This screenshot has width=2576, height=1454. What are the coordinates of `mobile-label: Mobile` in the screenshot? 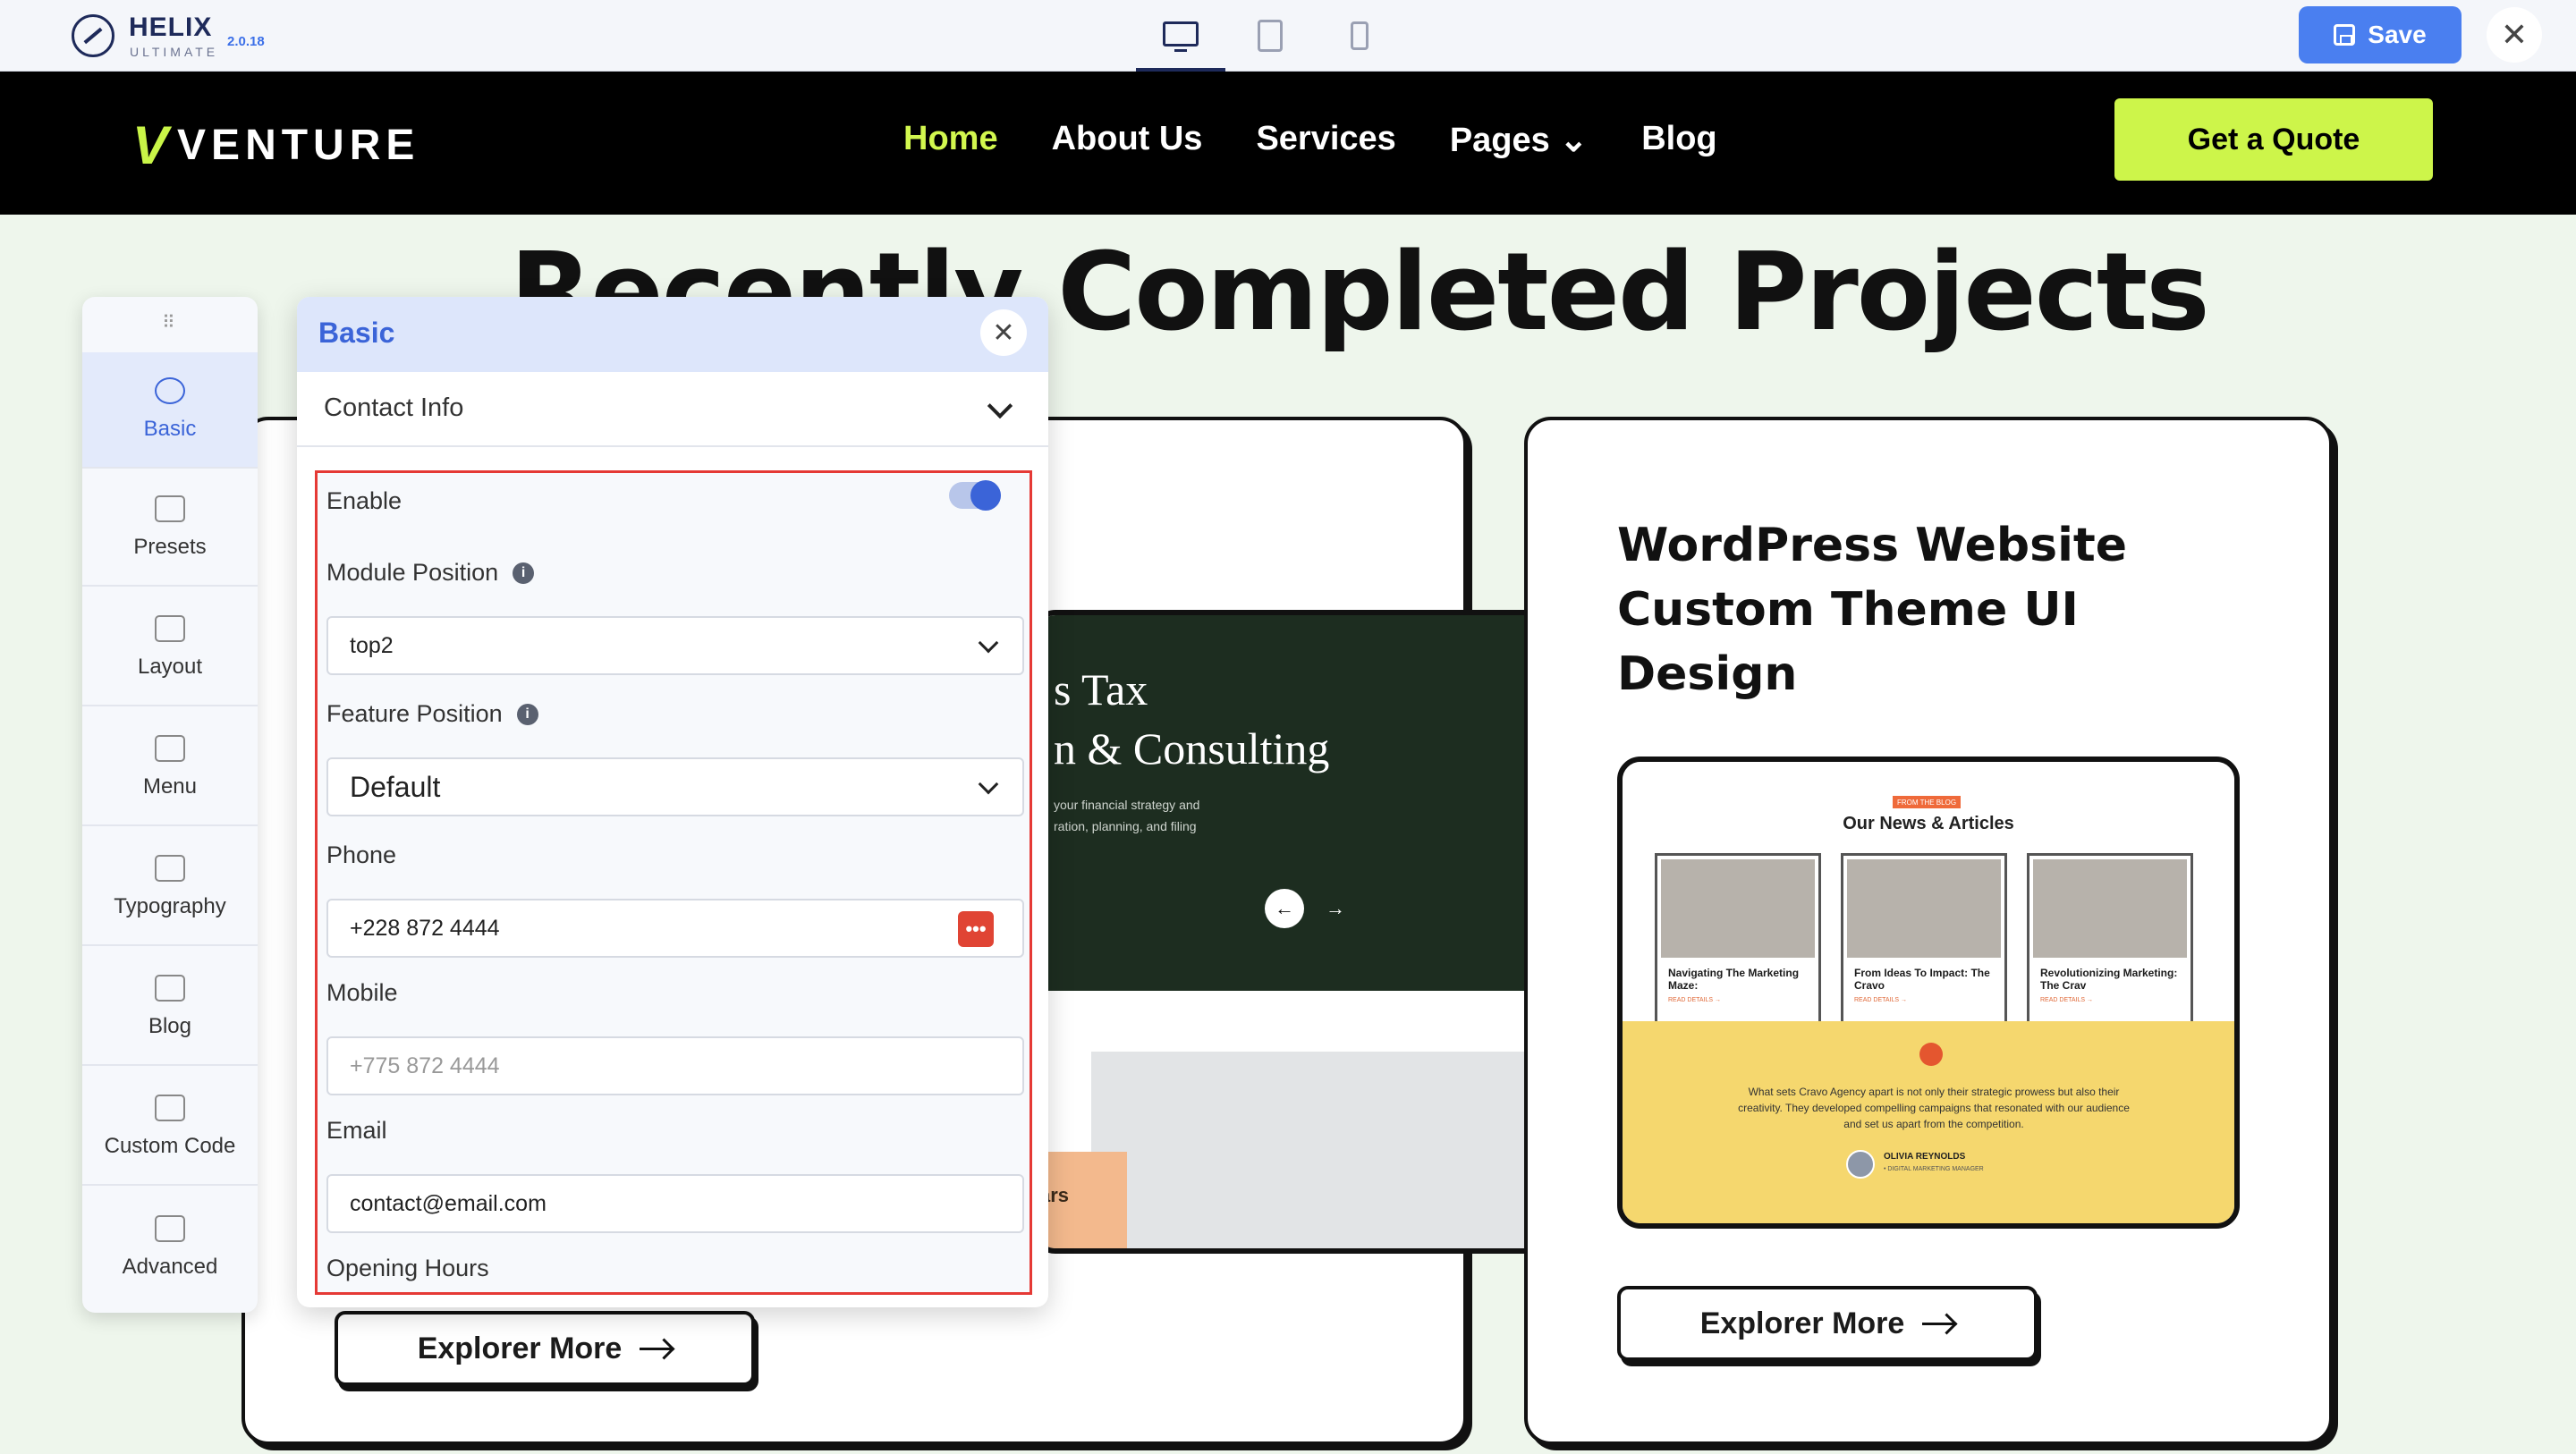 It's located at (362, 992).